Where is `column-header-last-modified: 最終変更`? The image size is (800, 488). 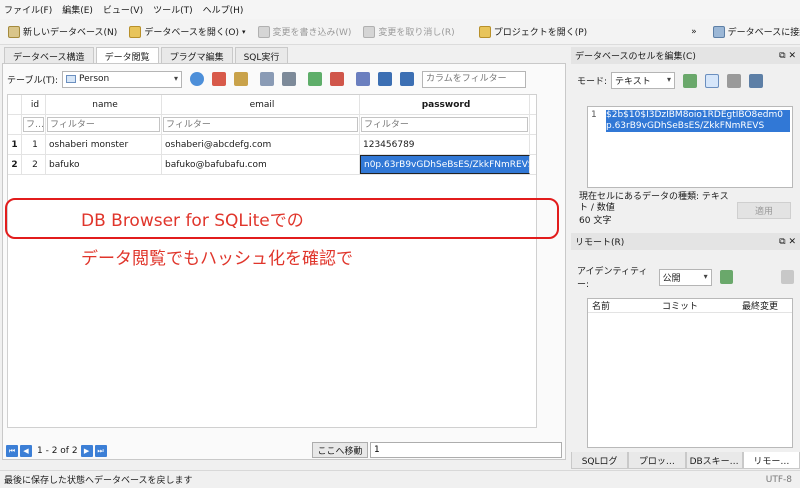 column-header-last-modified: 最終変更 is located at coordinates (758, 305).